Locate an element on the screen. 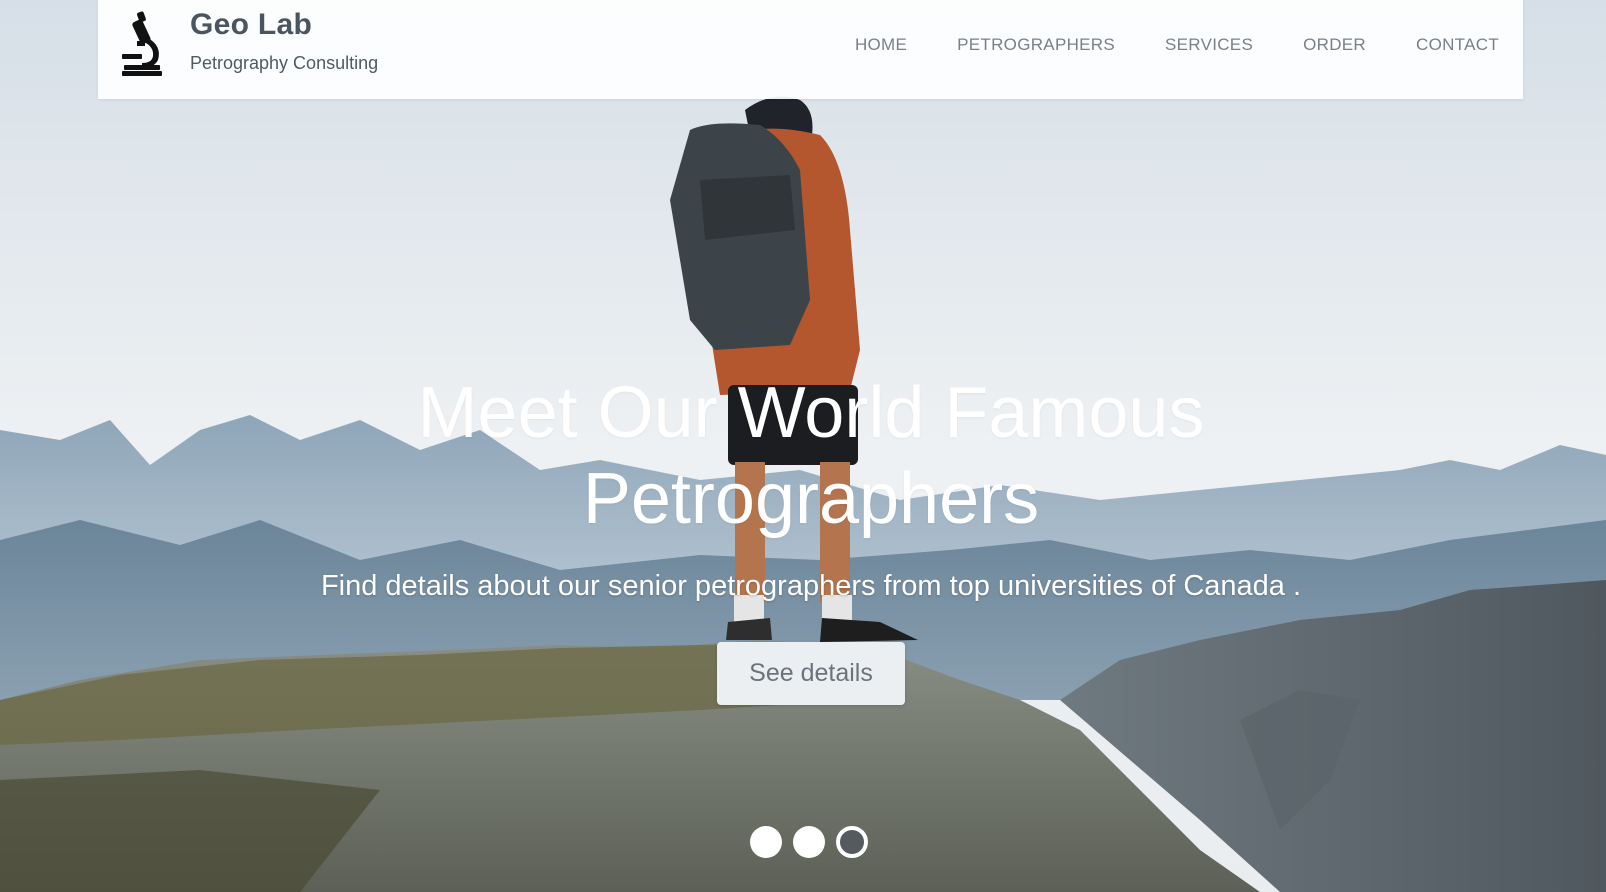 This screenshot has height=892, width=1606. brand-name: Geo Lab is located at coordinates (251, 25).